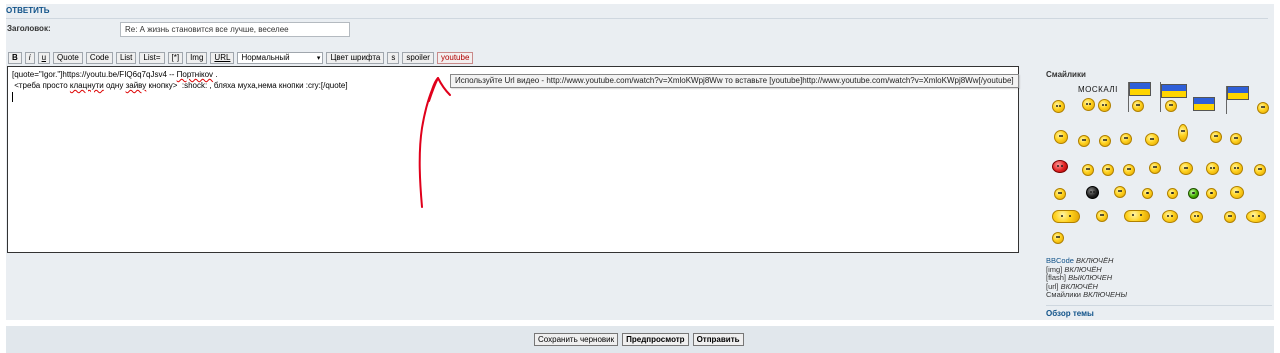  Describe the element at coordinates (1066, 216) in the screenshot. I see `hug-smiley-icon` at that location.